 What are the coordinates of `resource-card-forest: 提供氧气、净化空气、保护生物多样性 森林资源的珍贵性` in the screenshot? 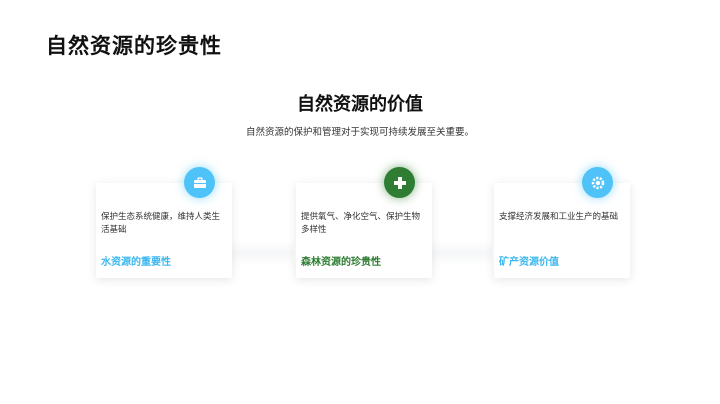 It's located at (364, 222).